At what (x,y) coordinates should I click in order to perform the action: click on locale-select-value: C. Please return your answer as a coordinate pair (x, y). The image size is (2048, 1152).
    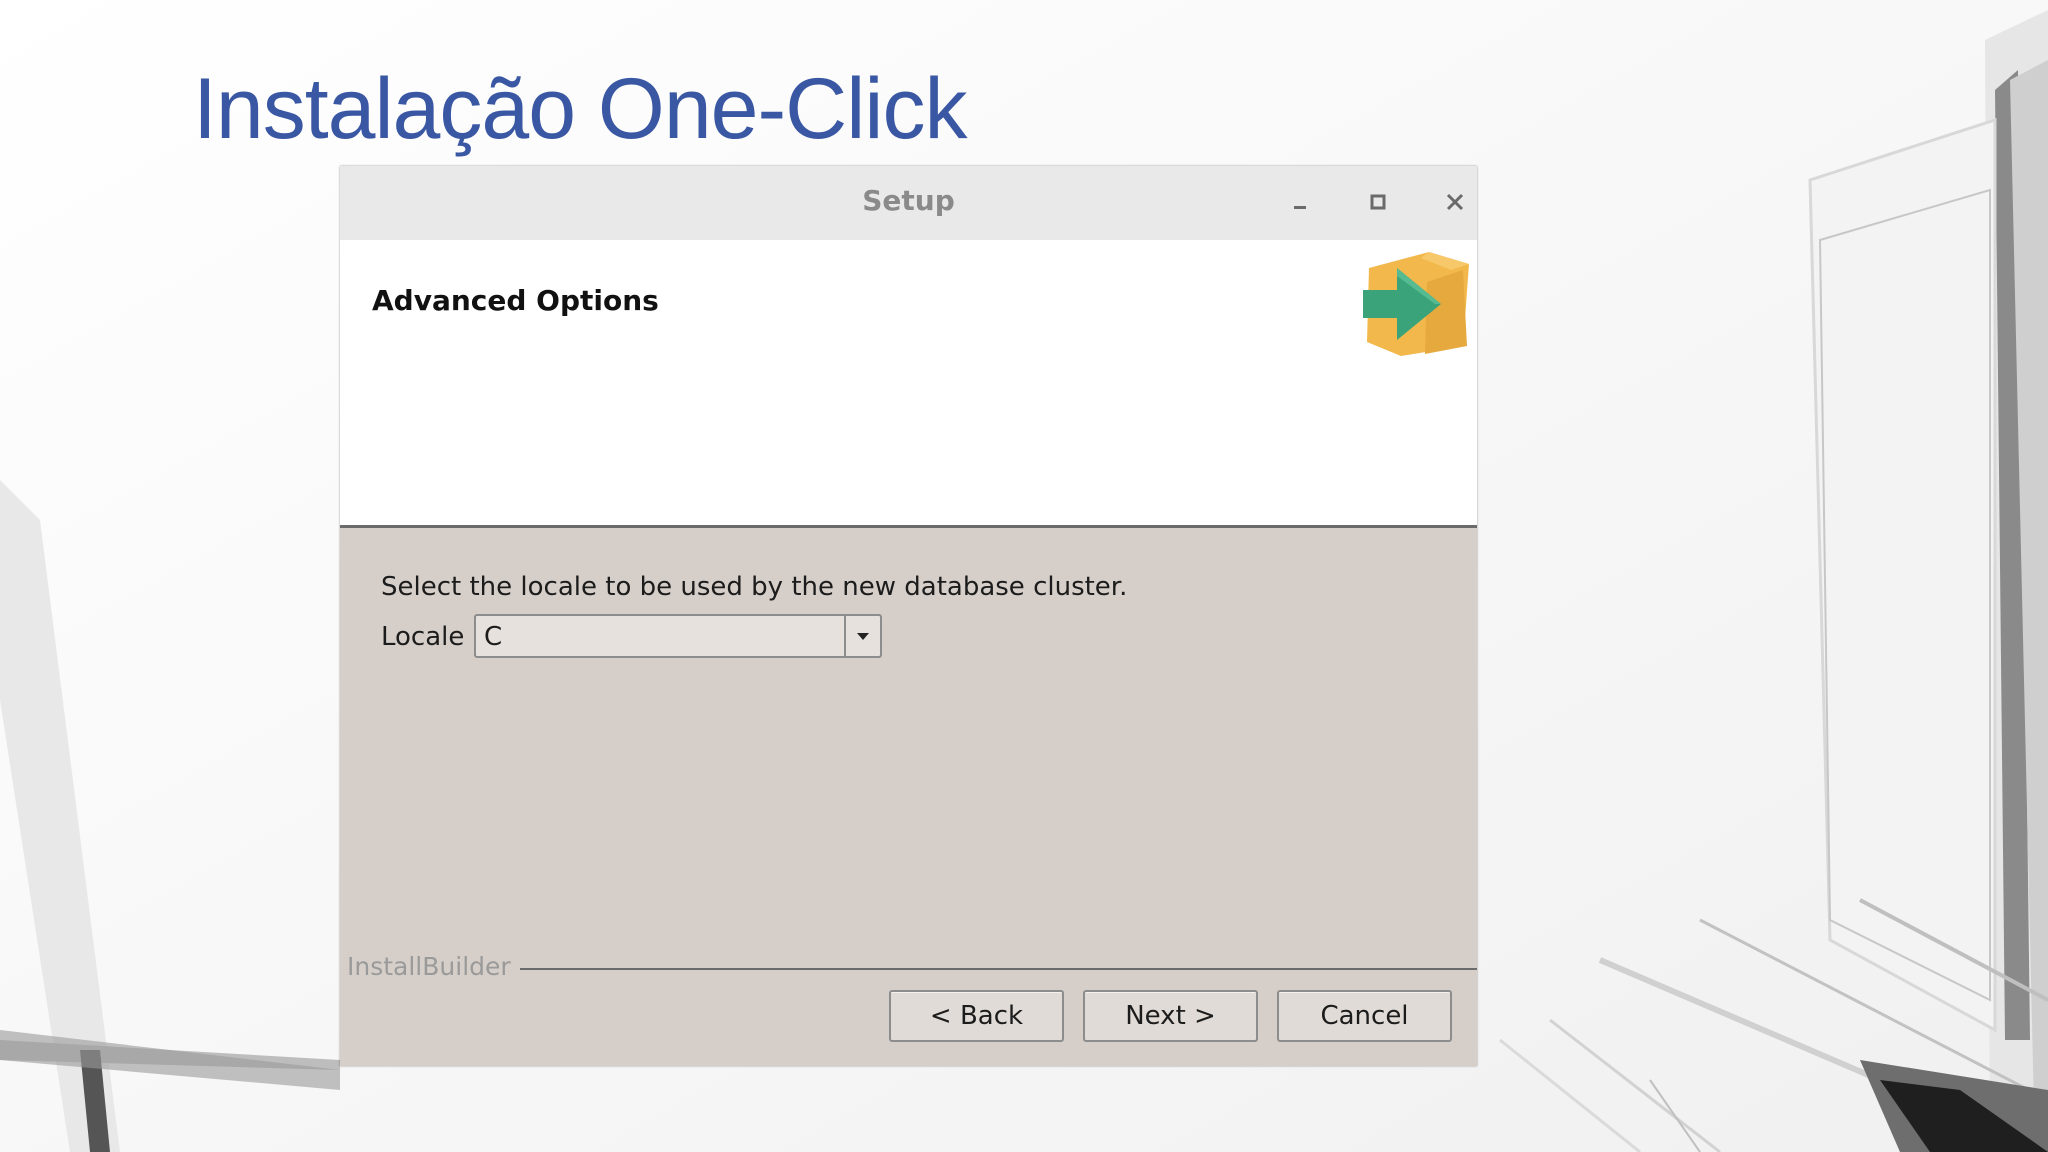
    Looking at the image, I should click on (493, 637).